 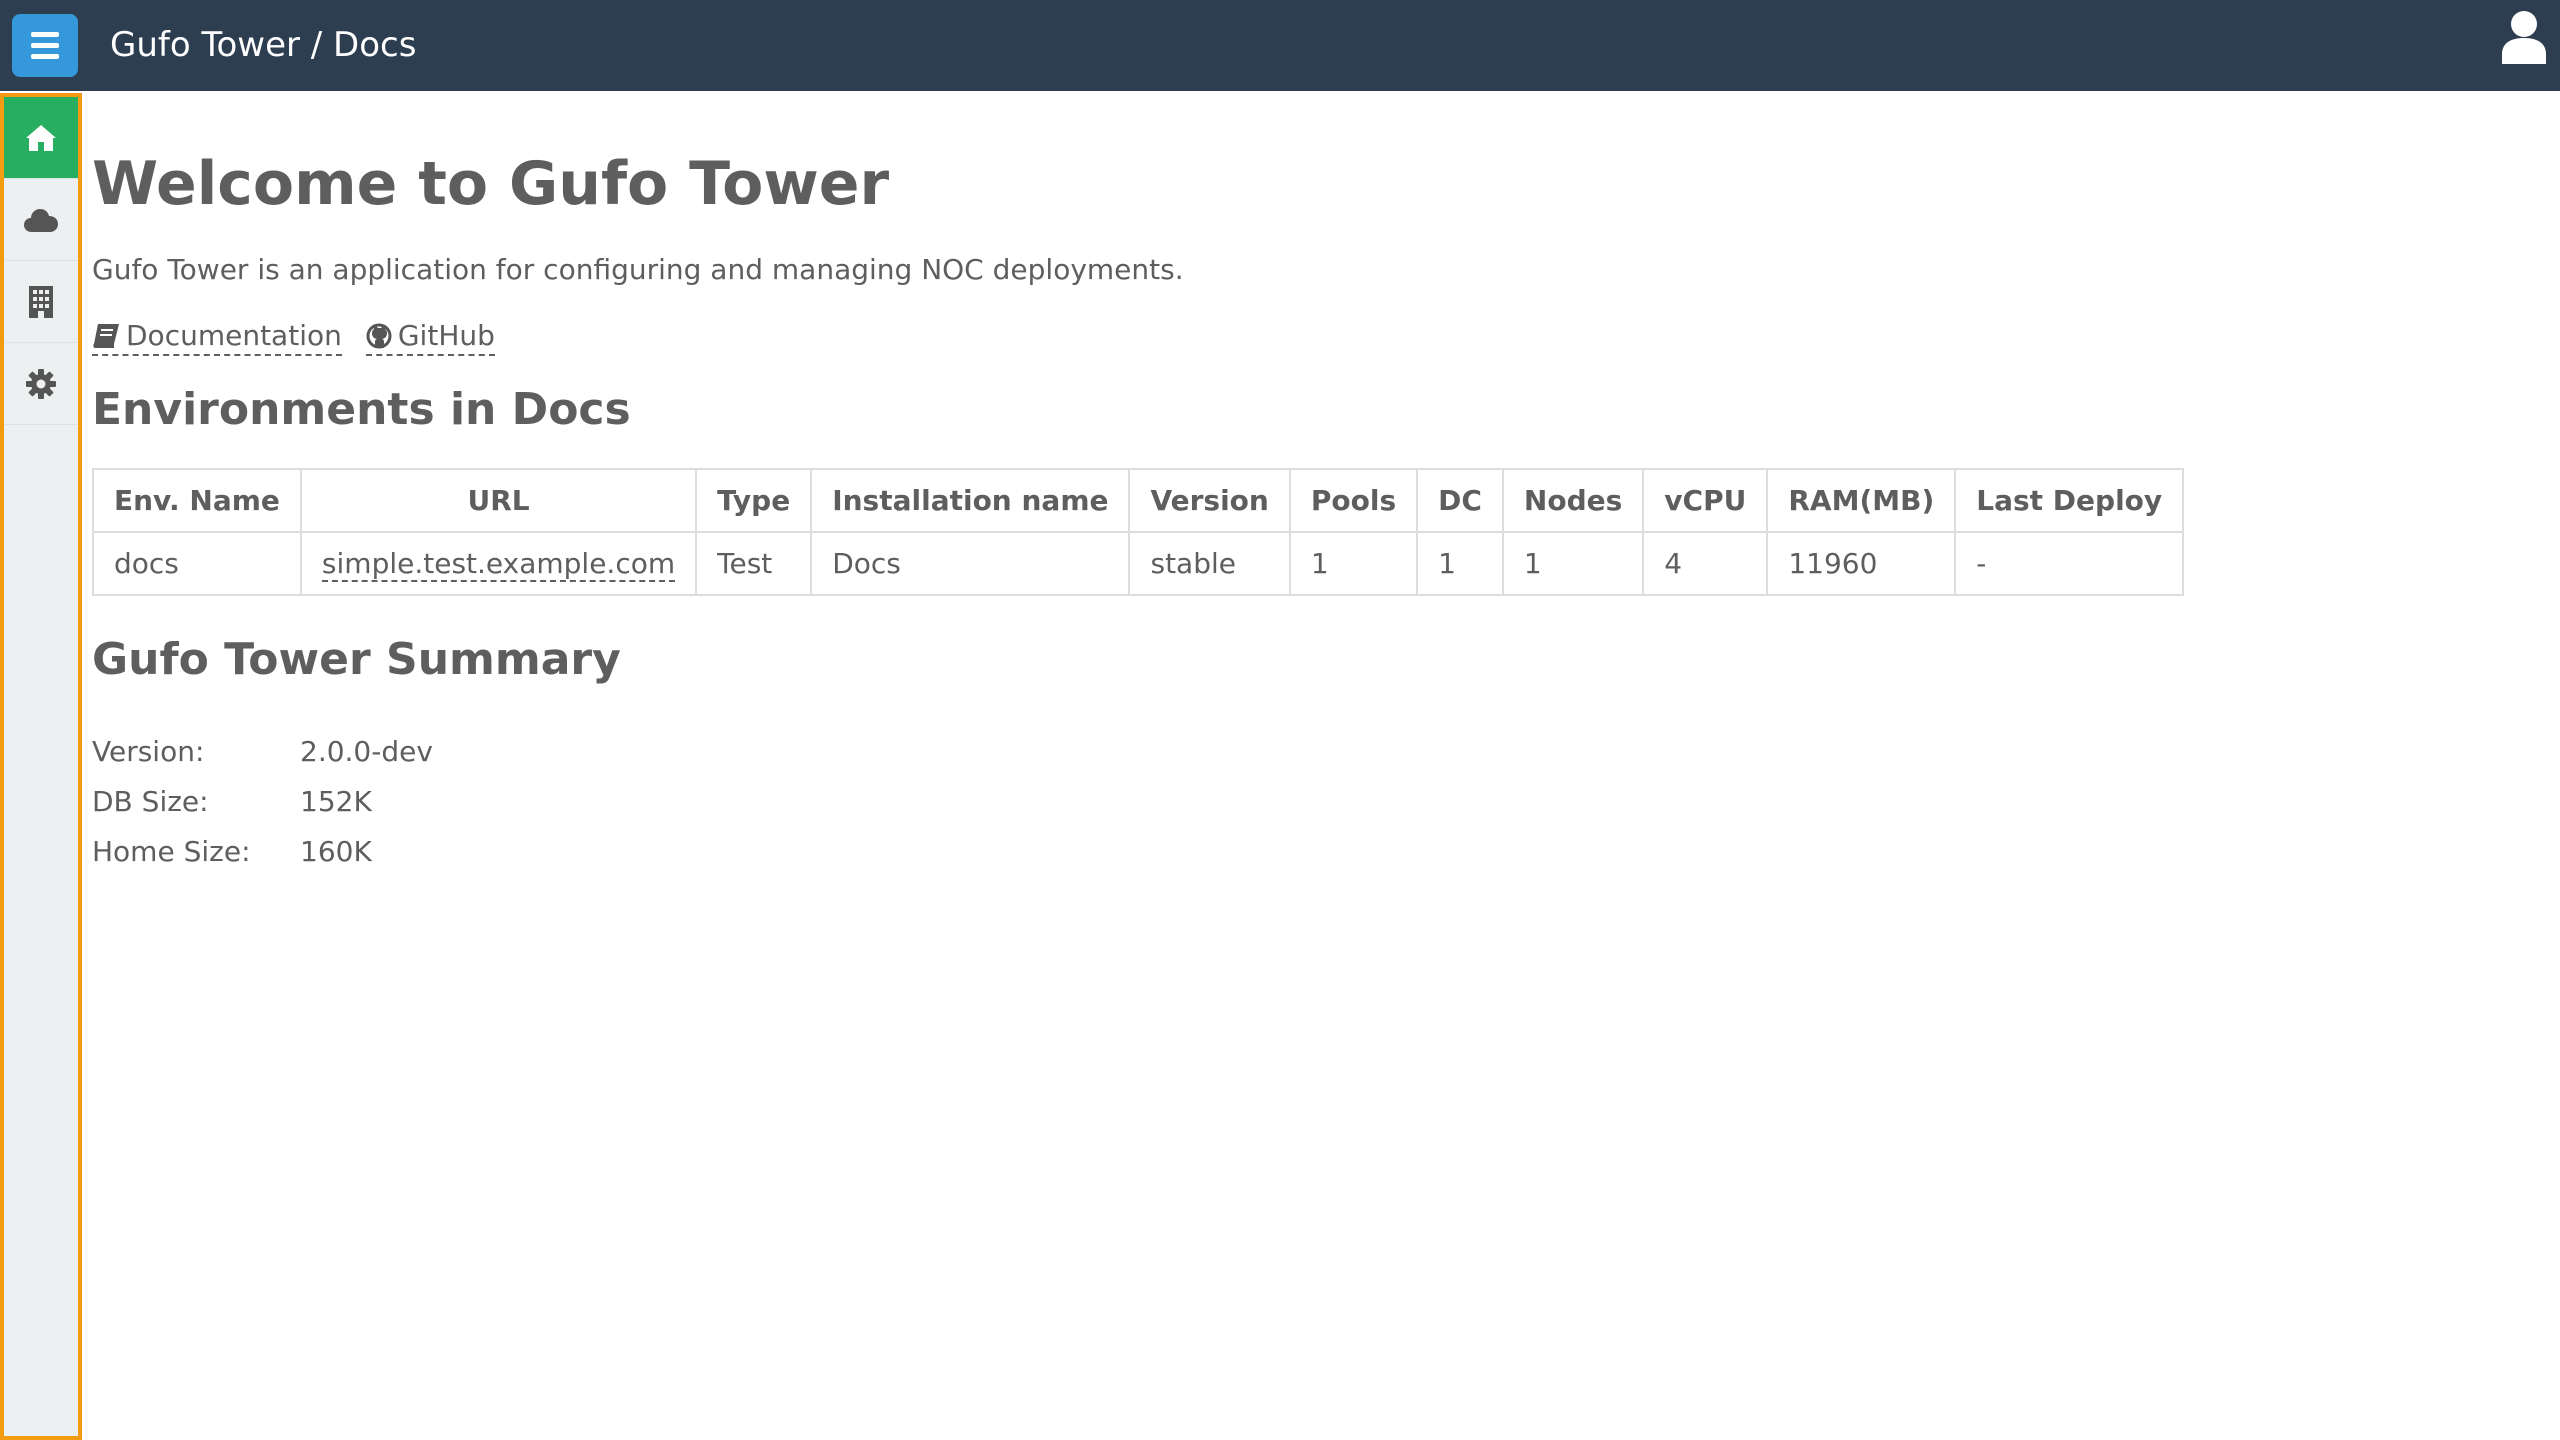 I want to click on github-link-label: GitHub, so click(x=446, y=335).